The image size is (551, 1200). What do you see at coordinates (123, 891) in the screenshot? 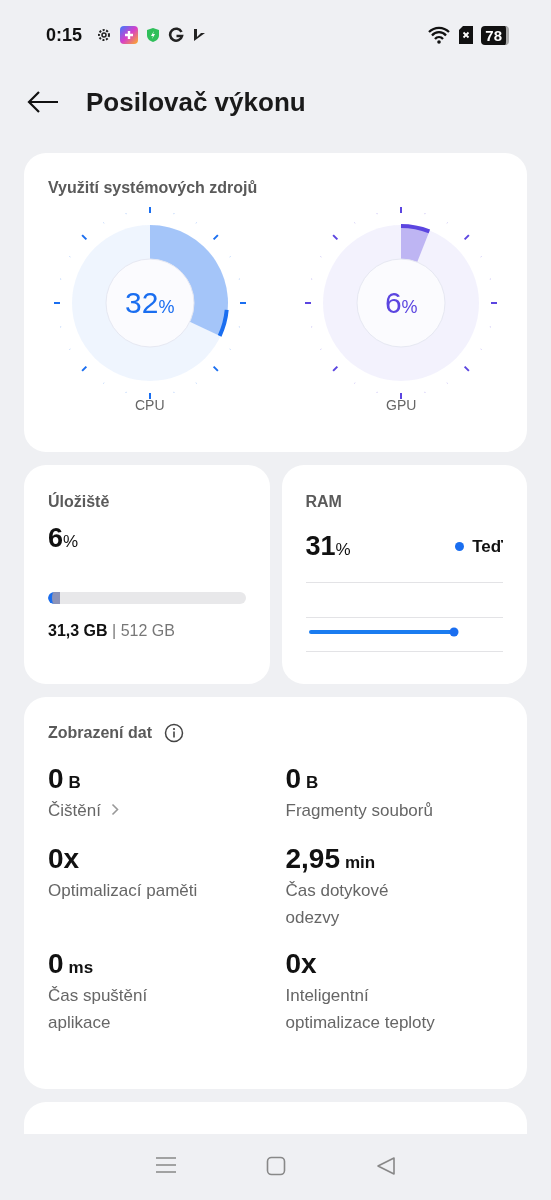
I see `stat-label: Optimalizací paměti` at bounding box center [123, 891].